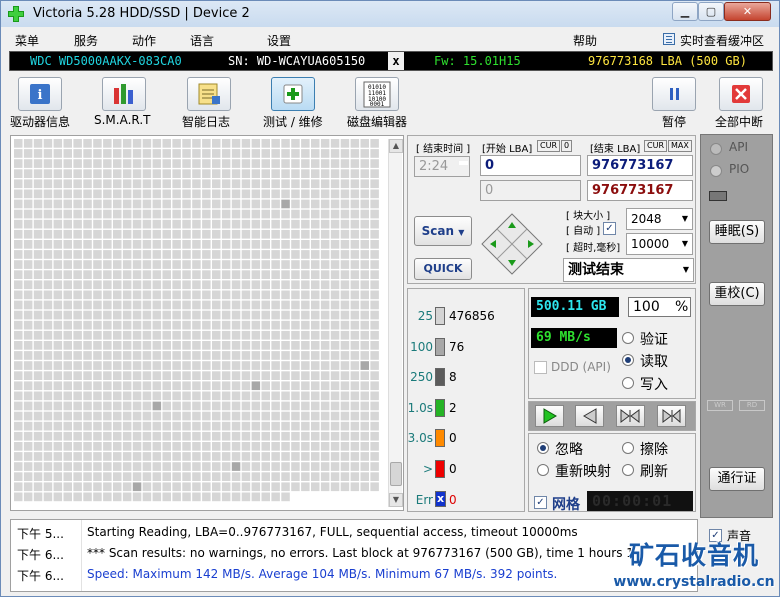 This screenshot has height=597, width=780. Describe the element at coordinates (612, 416) in the screenshot. I see `transport-panel` at that location.